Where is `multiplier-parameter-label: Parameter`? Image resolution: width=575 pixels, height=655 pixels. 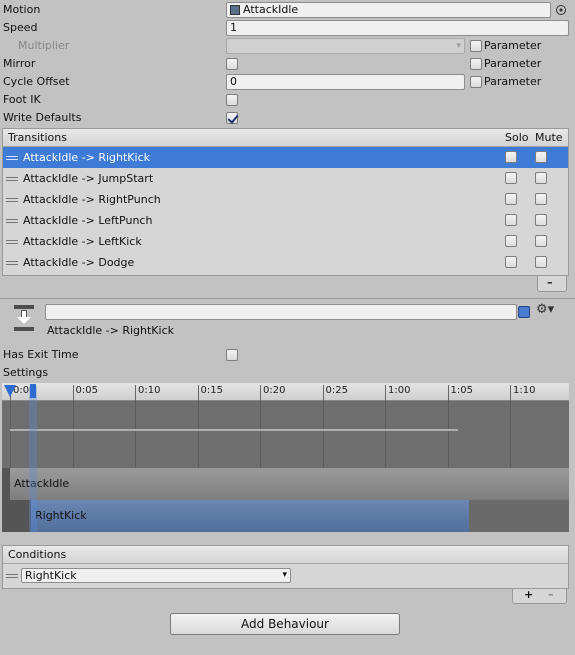 multiplier-parameter-label: Parameter is located at coordinates (513, 45).